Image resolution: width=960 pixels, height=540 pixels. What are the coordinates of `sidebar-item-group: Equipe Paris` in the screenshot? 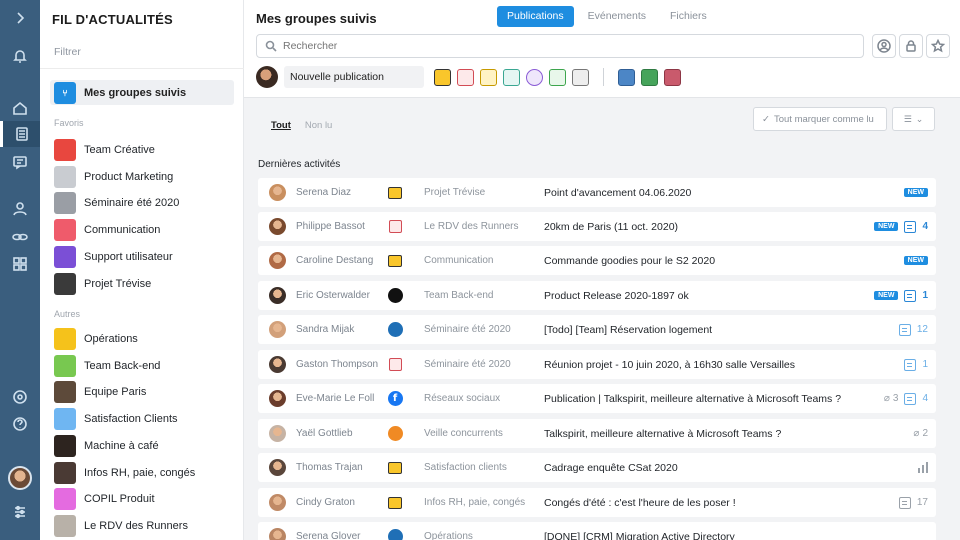 It's located at (100, 392).